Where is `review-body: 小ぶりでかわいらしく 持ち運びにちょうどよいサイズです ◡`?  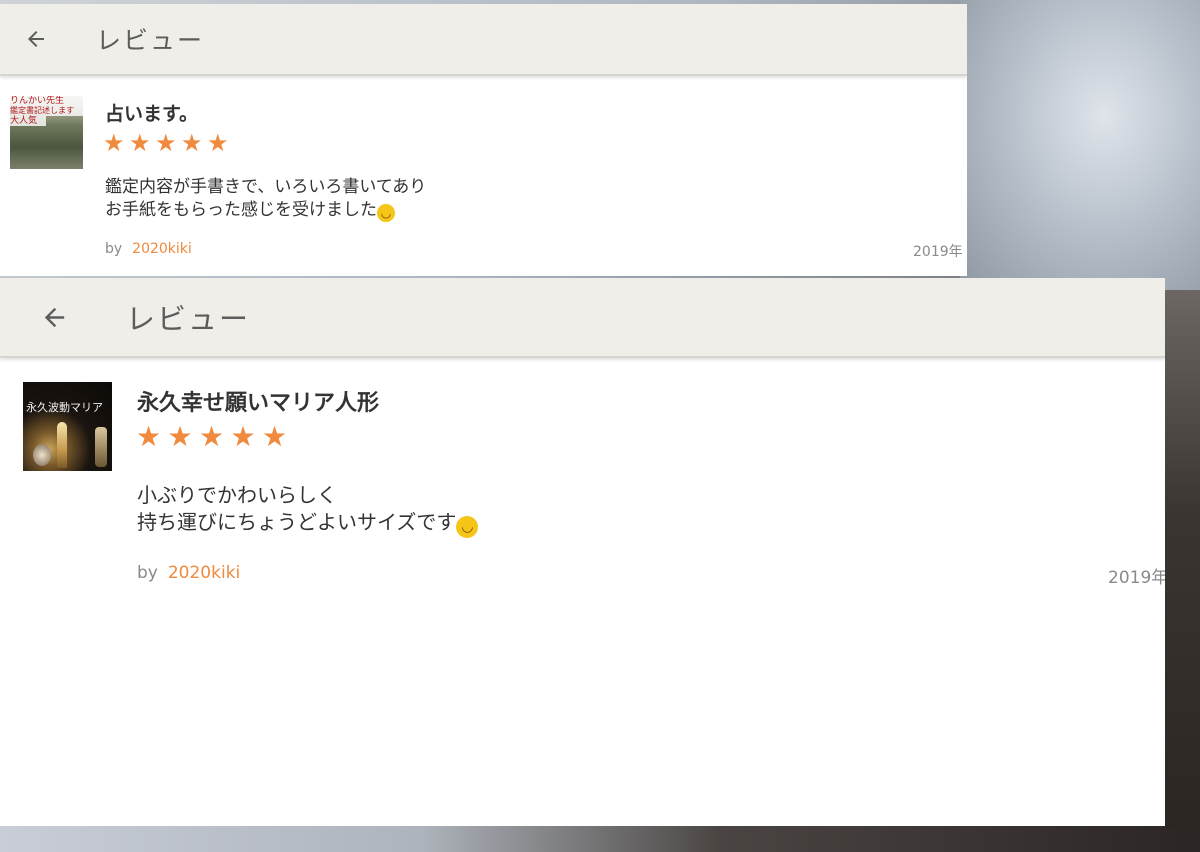 review-body: 小ぶりでかわいらしく 持ち運びにちょうどよいサイズです ◡ is located at coordinates (308, 510).